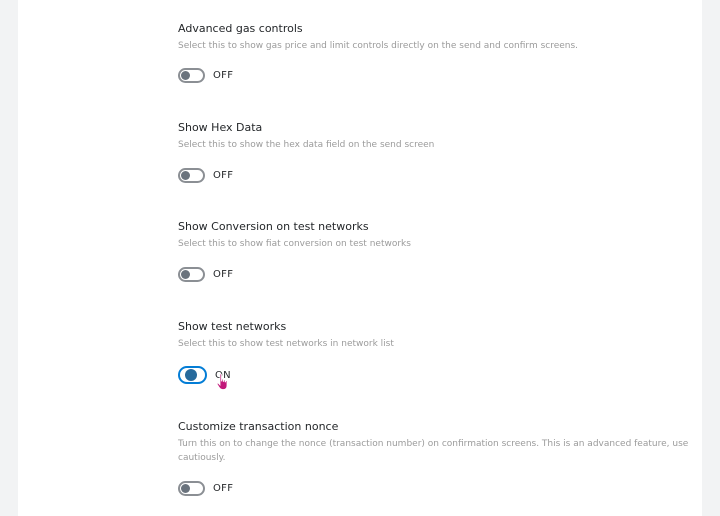 The image size is (720, 516). What do you see at coordinates (191, 488) in the screenshot?
I see `customize-transaction-nonce-toggle` at bounding box center [191, 488].